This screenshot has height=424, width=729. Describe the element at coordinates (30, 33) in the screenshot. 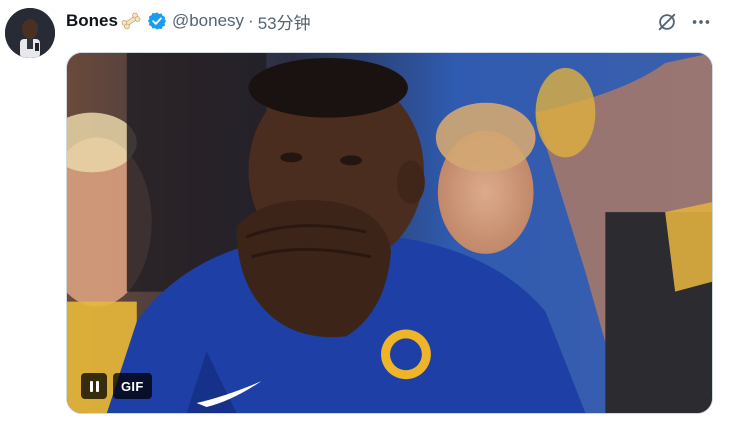

I see `author-avatar` at that location.